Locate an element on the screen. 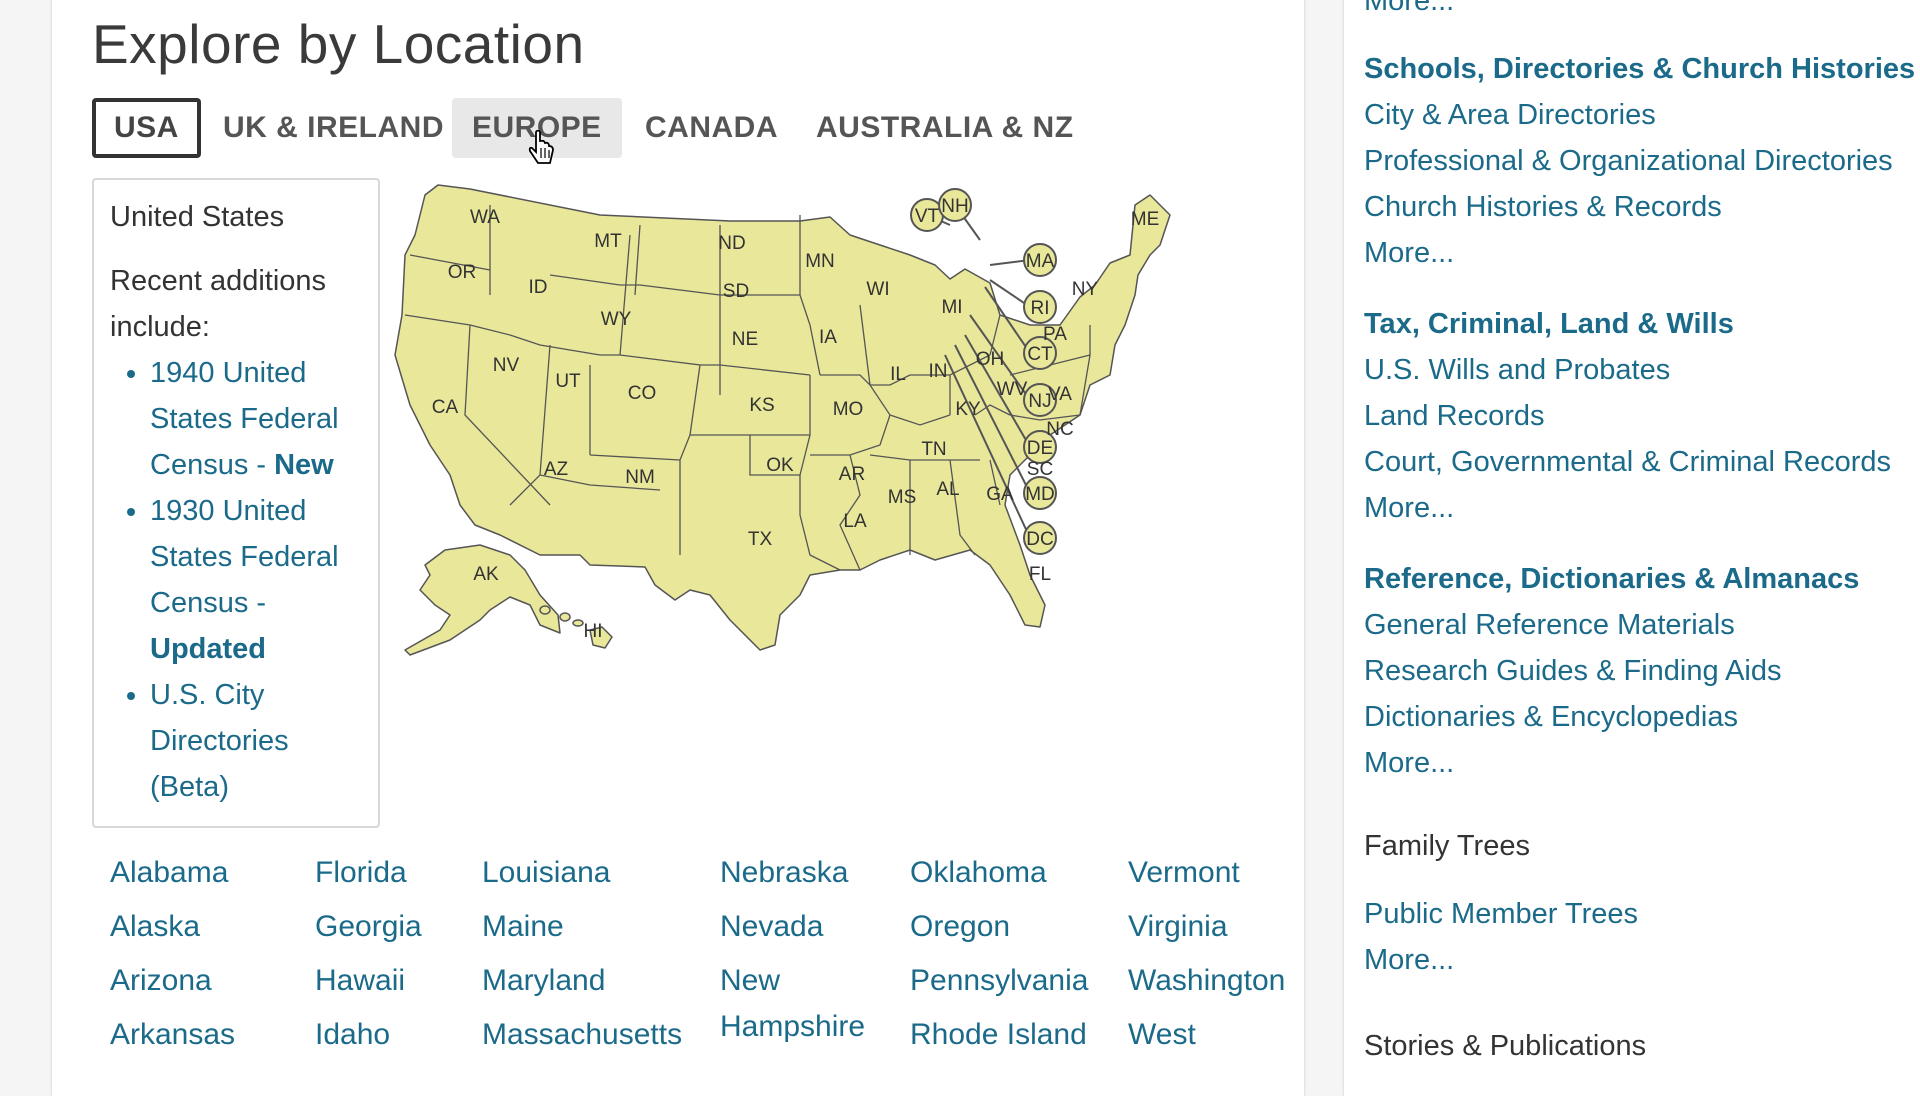 The height and width of the screenshot is (1096, 1920). state-label-ct: CT is located at coordinates (1040, 354).